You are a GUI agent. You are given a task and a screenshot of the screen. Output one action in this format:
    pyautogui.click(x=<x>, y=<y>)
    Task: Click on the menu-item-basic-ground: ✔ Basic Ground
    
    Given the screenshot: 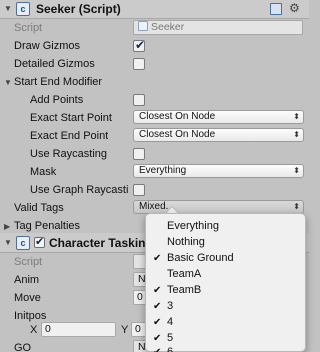 What is the action you would take?
    pyautogui.click(x=225, y=258)
    